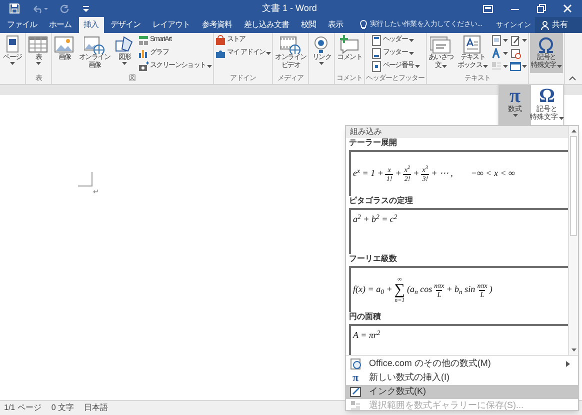  I want to click on footer-icon, so click(376, 53).